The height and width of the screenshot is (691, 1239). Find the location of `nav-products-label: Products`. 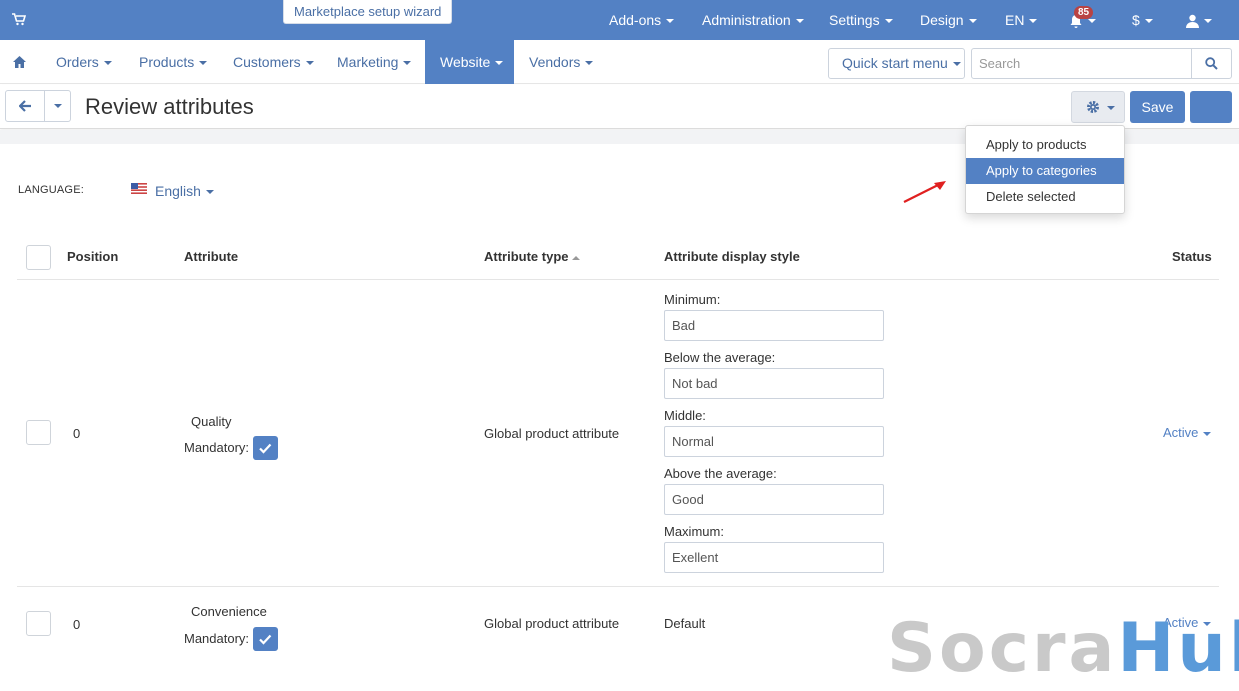

nav-products-label: Products is located at coordinates (167, 62).